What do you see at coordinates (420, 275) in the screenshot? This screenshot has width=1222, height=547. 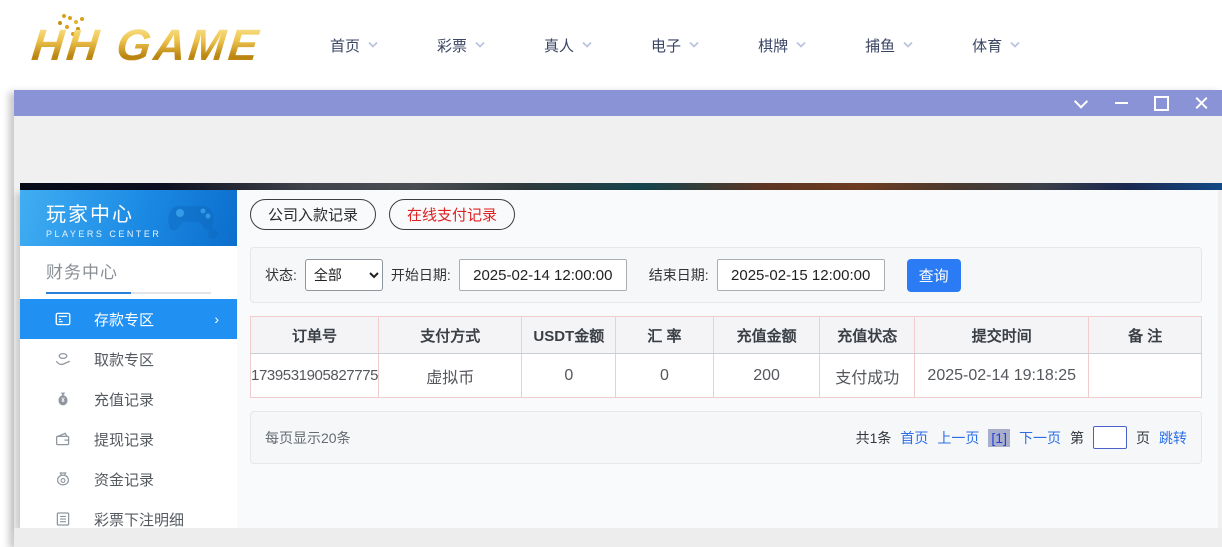 I see `start-date-label: 开始日期:` at bounding box center [420, 275].